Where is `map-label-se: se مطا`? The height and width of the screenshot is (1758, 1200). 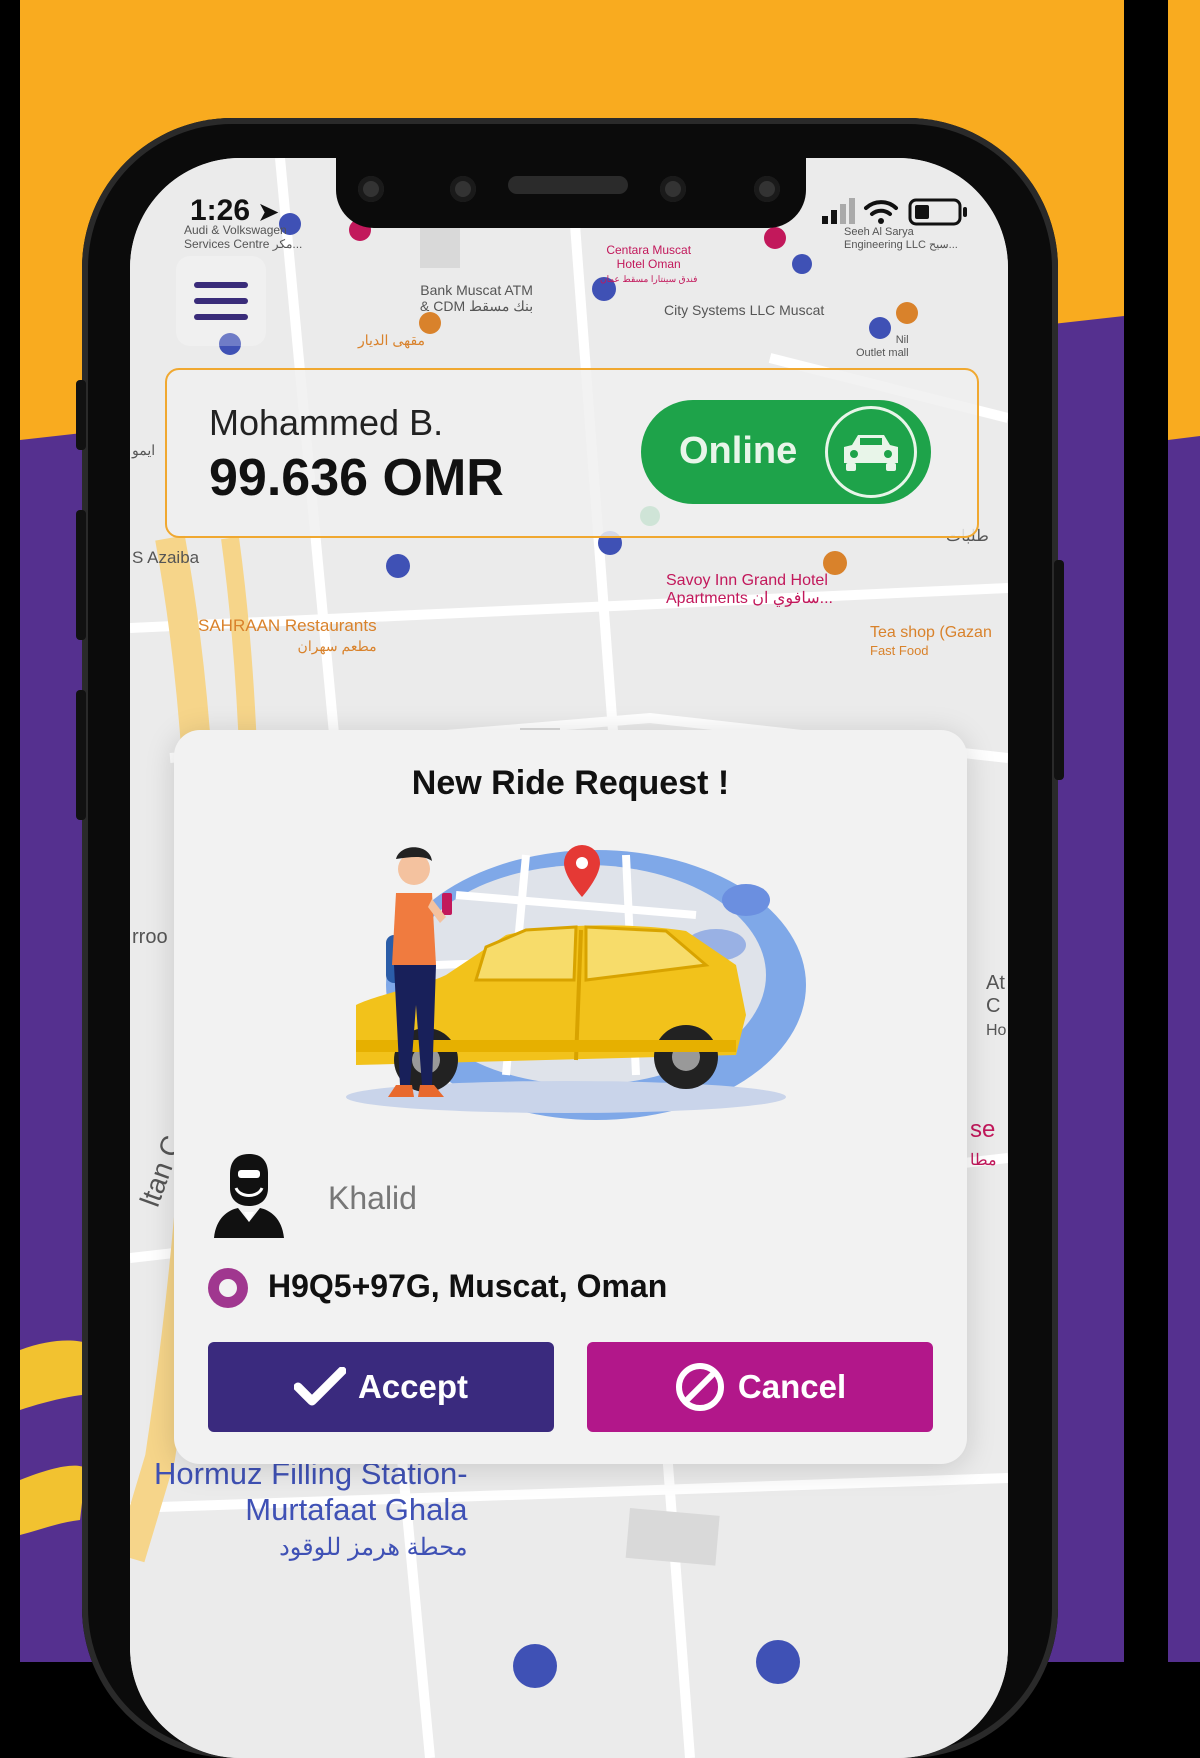
map-label-se: se مطا is located at coordinates (983, 1142).